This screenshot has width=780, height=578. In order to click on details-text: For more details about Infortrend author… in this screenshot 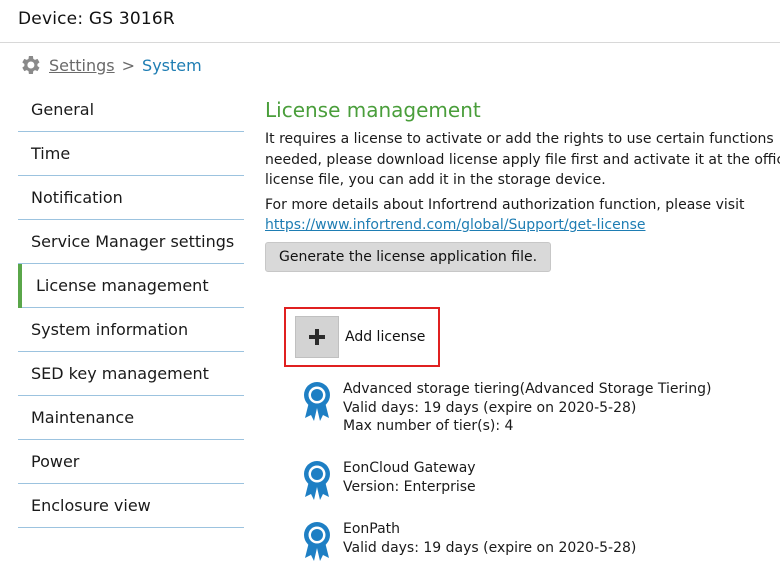, I will do `click(505, 204)`.